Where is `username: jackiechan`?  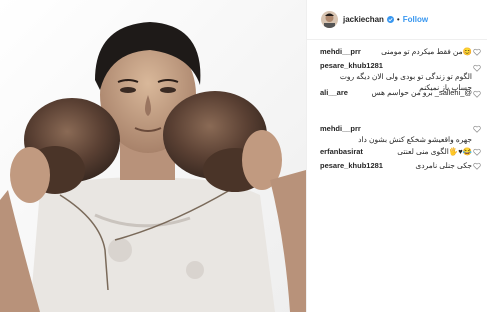
username: jackiechan is located at coordinates (363, 19).